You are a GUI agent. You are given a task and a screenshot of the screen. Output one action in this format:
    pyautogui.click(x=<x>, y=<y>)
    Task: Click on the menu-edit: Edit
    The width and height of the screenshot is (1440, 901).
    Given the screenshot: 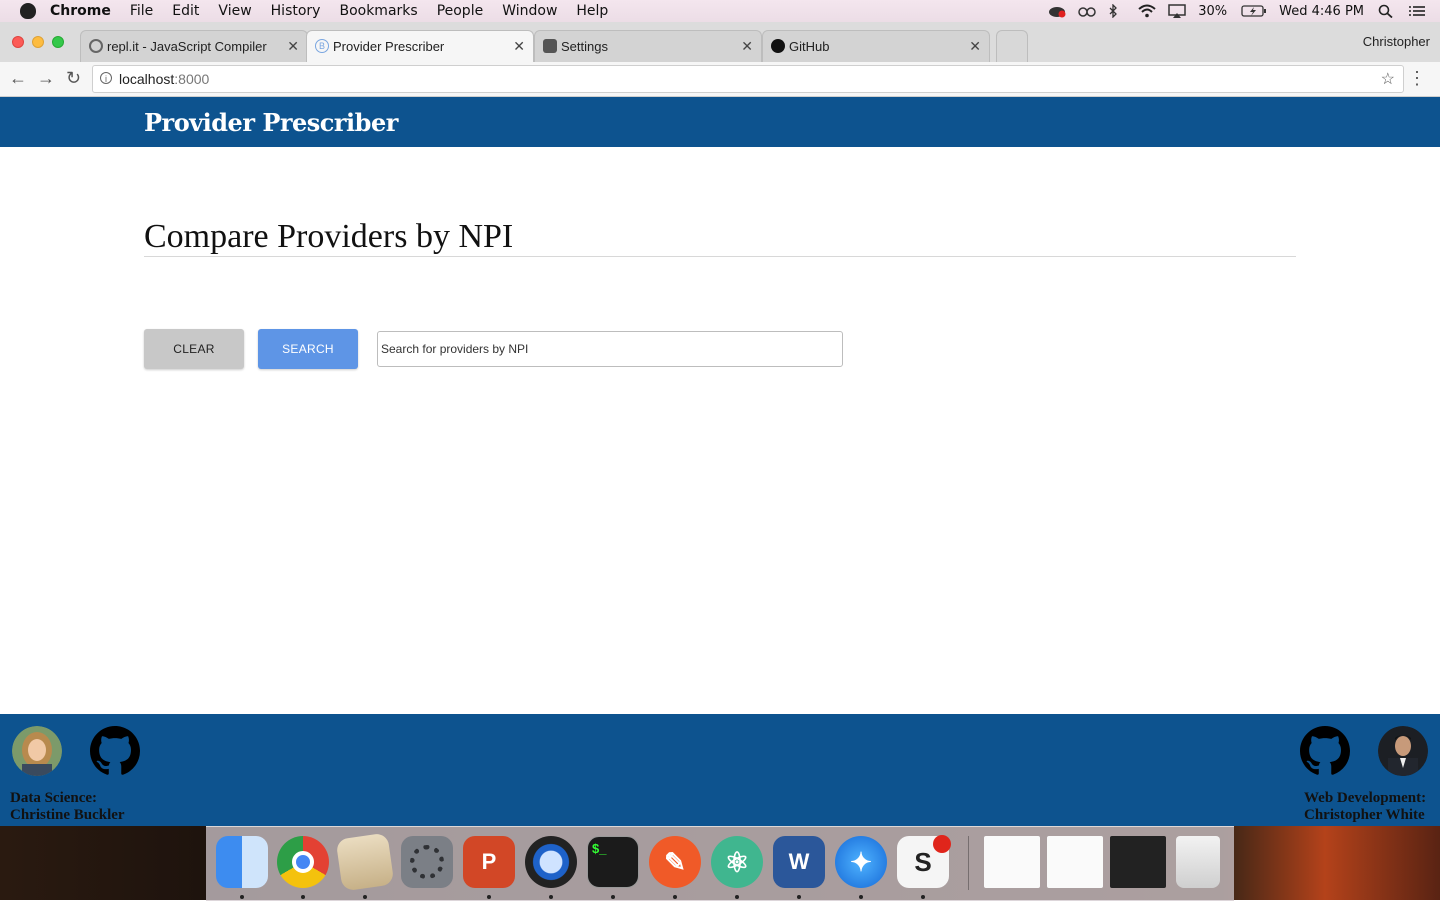 What is the action you would take?
    pyautogui.click(x=185, y=11)
    